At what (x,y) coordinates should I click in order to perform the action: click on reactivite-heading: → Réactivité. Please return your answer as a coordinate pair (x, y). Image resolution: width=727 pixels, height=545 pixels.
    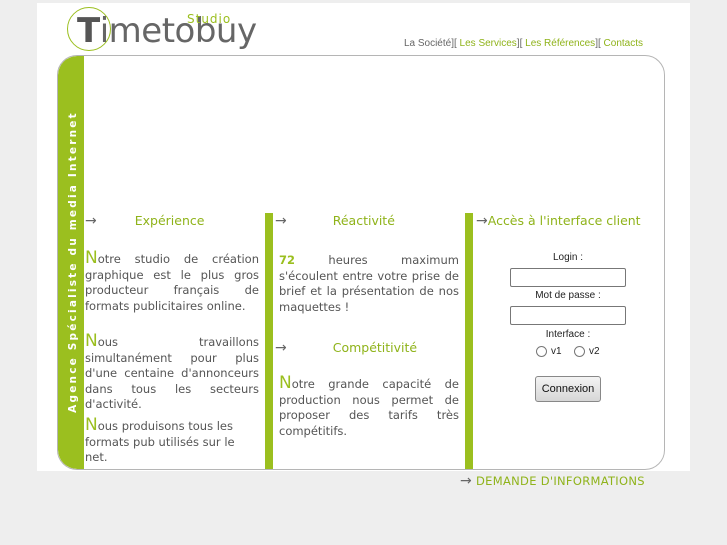
    Looking at the image, I should click on (335, 221).